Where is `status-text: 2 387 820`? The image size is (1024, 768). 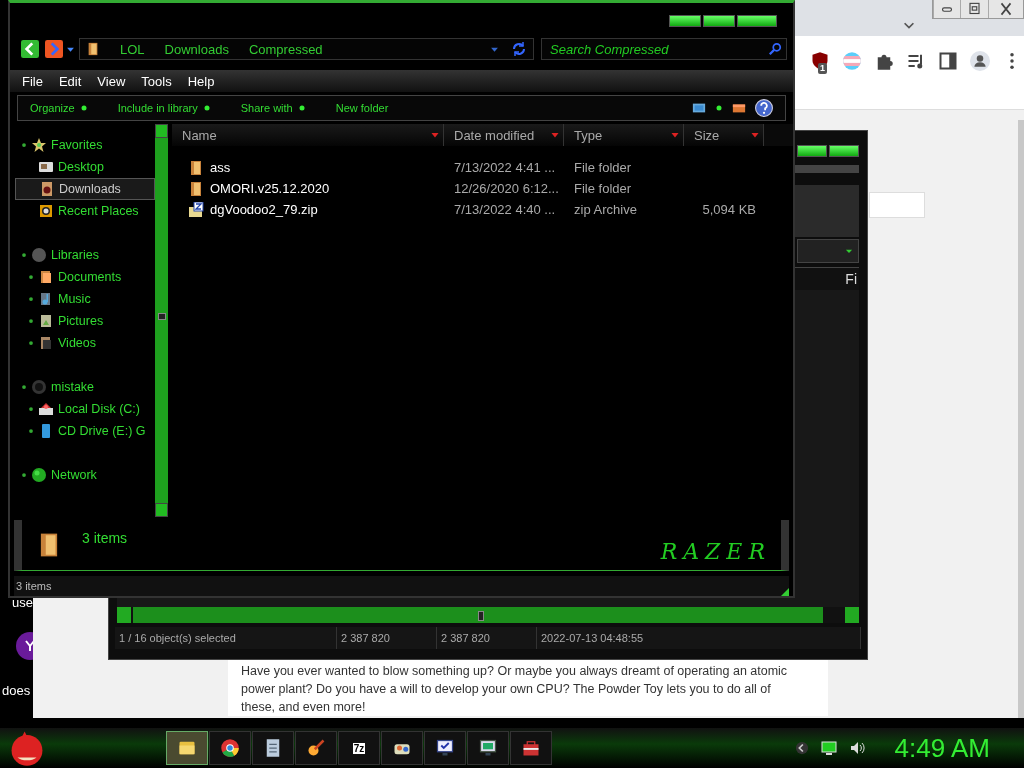
status-text: 2 387 820 is located at coordinates (487, 638).